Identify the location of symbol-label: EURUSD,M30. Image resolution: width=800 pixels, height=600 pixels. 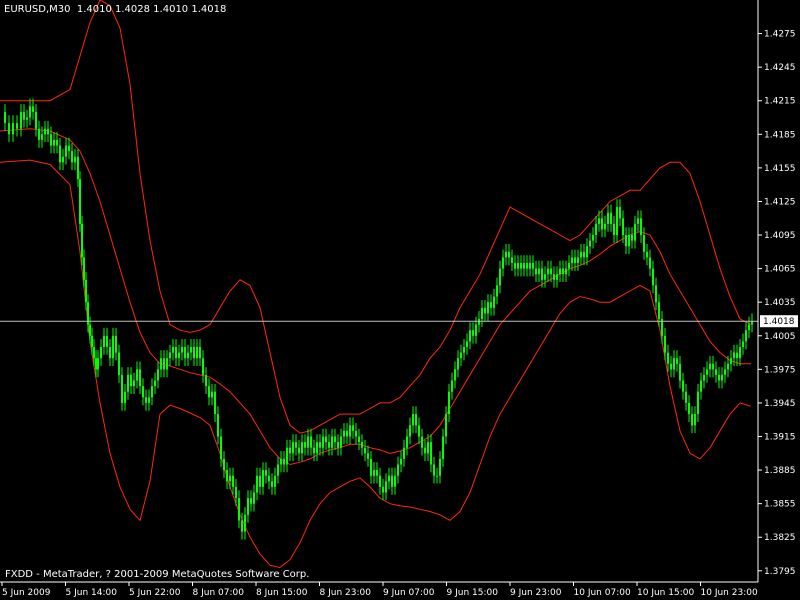
(37, 9).